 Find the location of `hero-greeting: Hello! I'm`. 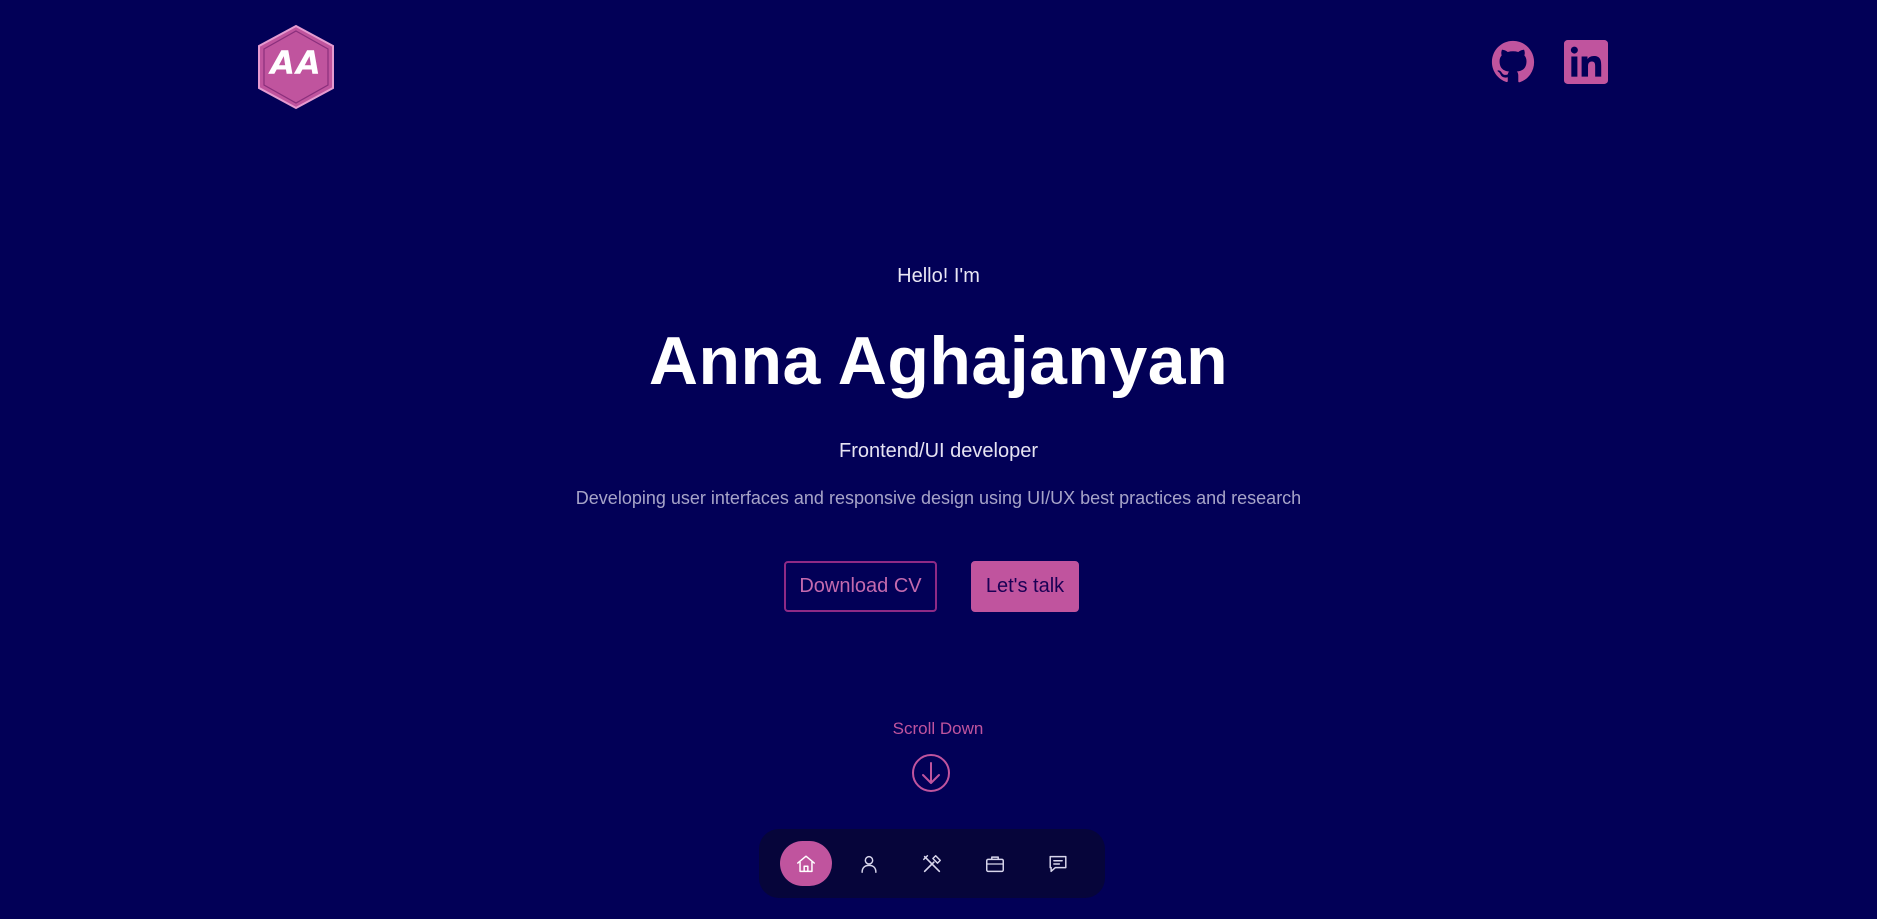

hero-greeting: Hello! I'm is located at coordinates (938, 276).